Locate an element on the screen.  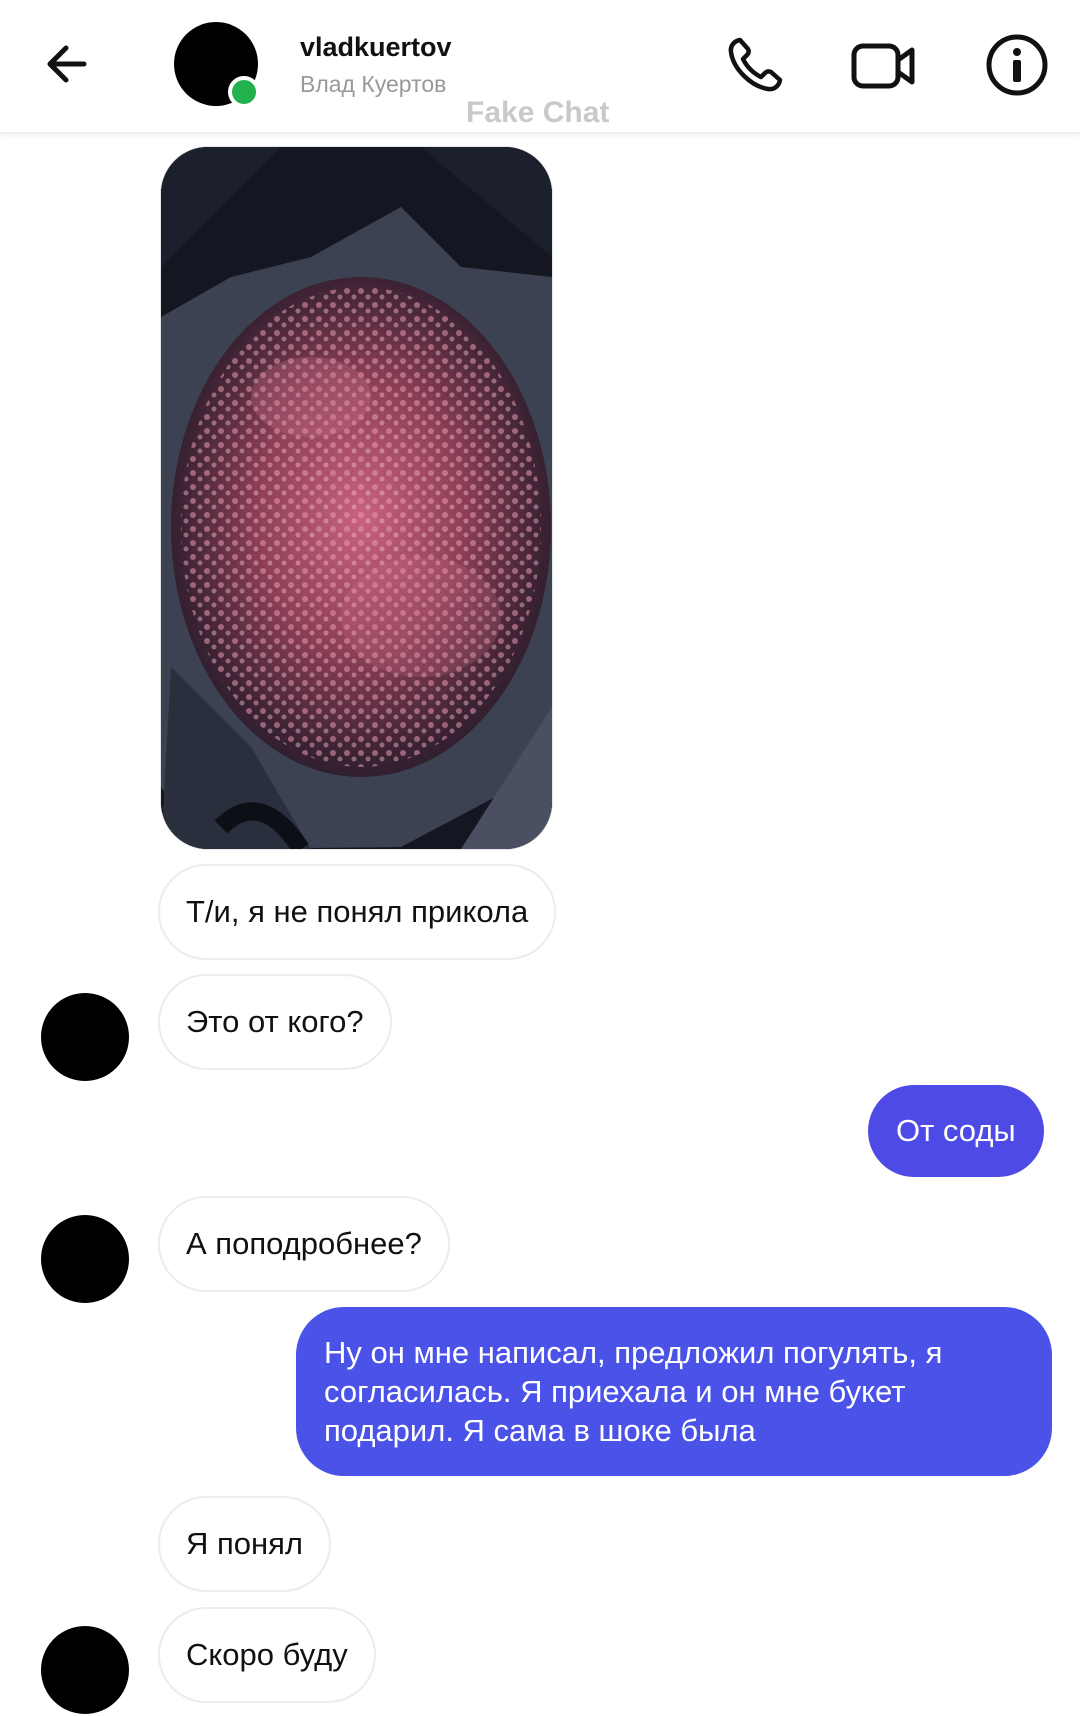
phone-icon is located at coordinates (755, 65).